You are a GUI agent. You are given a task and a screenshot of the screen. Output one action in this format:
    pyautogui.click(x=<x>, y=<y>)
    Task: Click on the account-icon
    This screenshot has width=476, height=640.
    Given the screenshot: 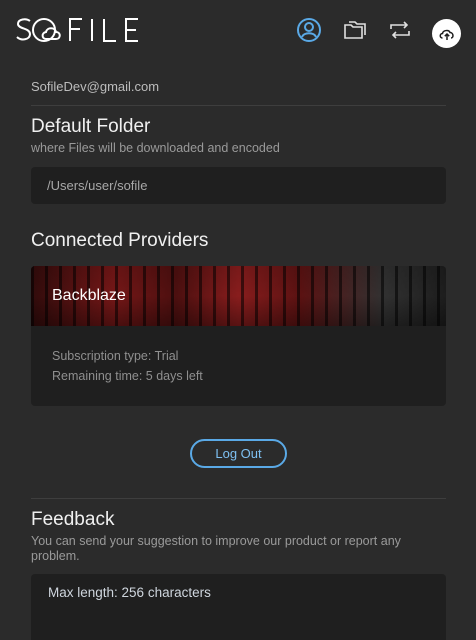 What is the action you would take?
    pyautogui.click(x=309, y=30)
    